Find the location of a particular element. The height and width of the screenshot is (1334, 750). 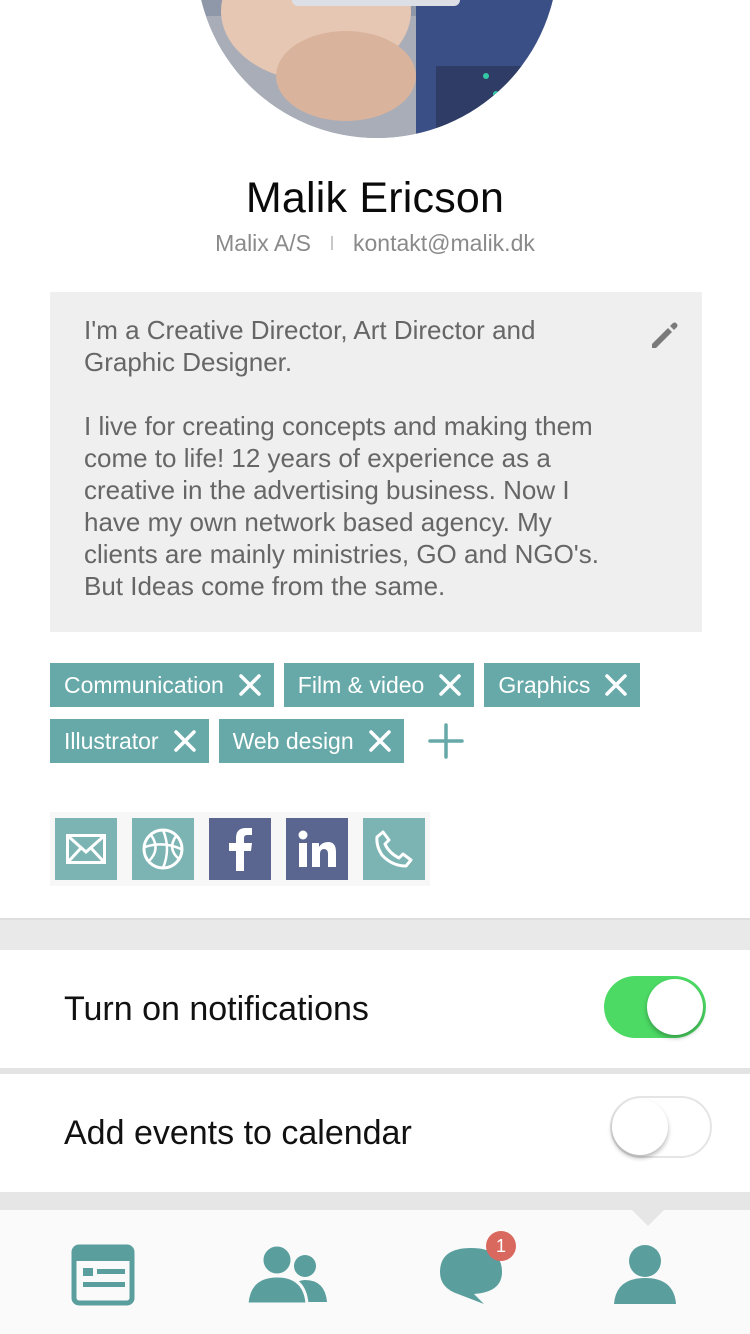

tag-communication: Communication is located at coordinates (162, 685).